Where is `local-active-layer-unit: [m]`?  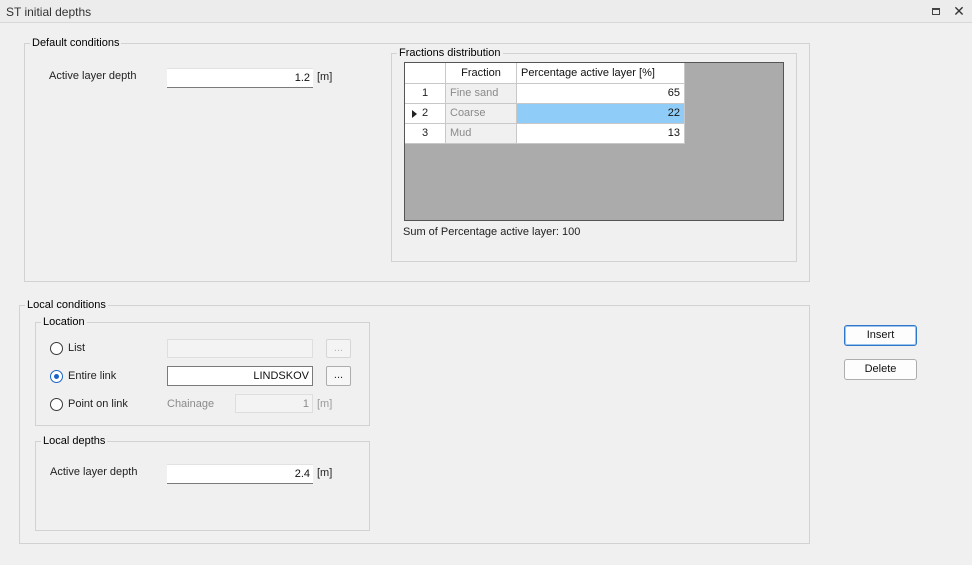 local-active-layer-unit: [m] is located at coordinates (325, 473).